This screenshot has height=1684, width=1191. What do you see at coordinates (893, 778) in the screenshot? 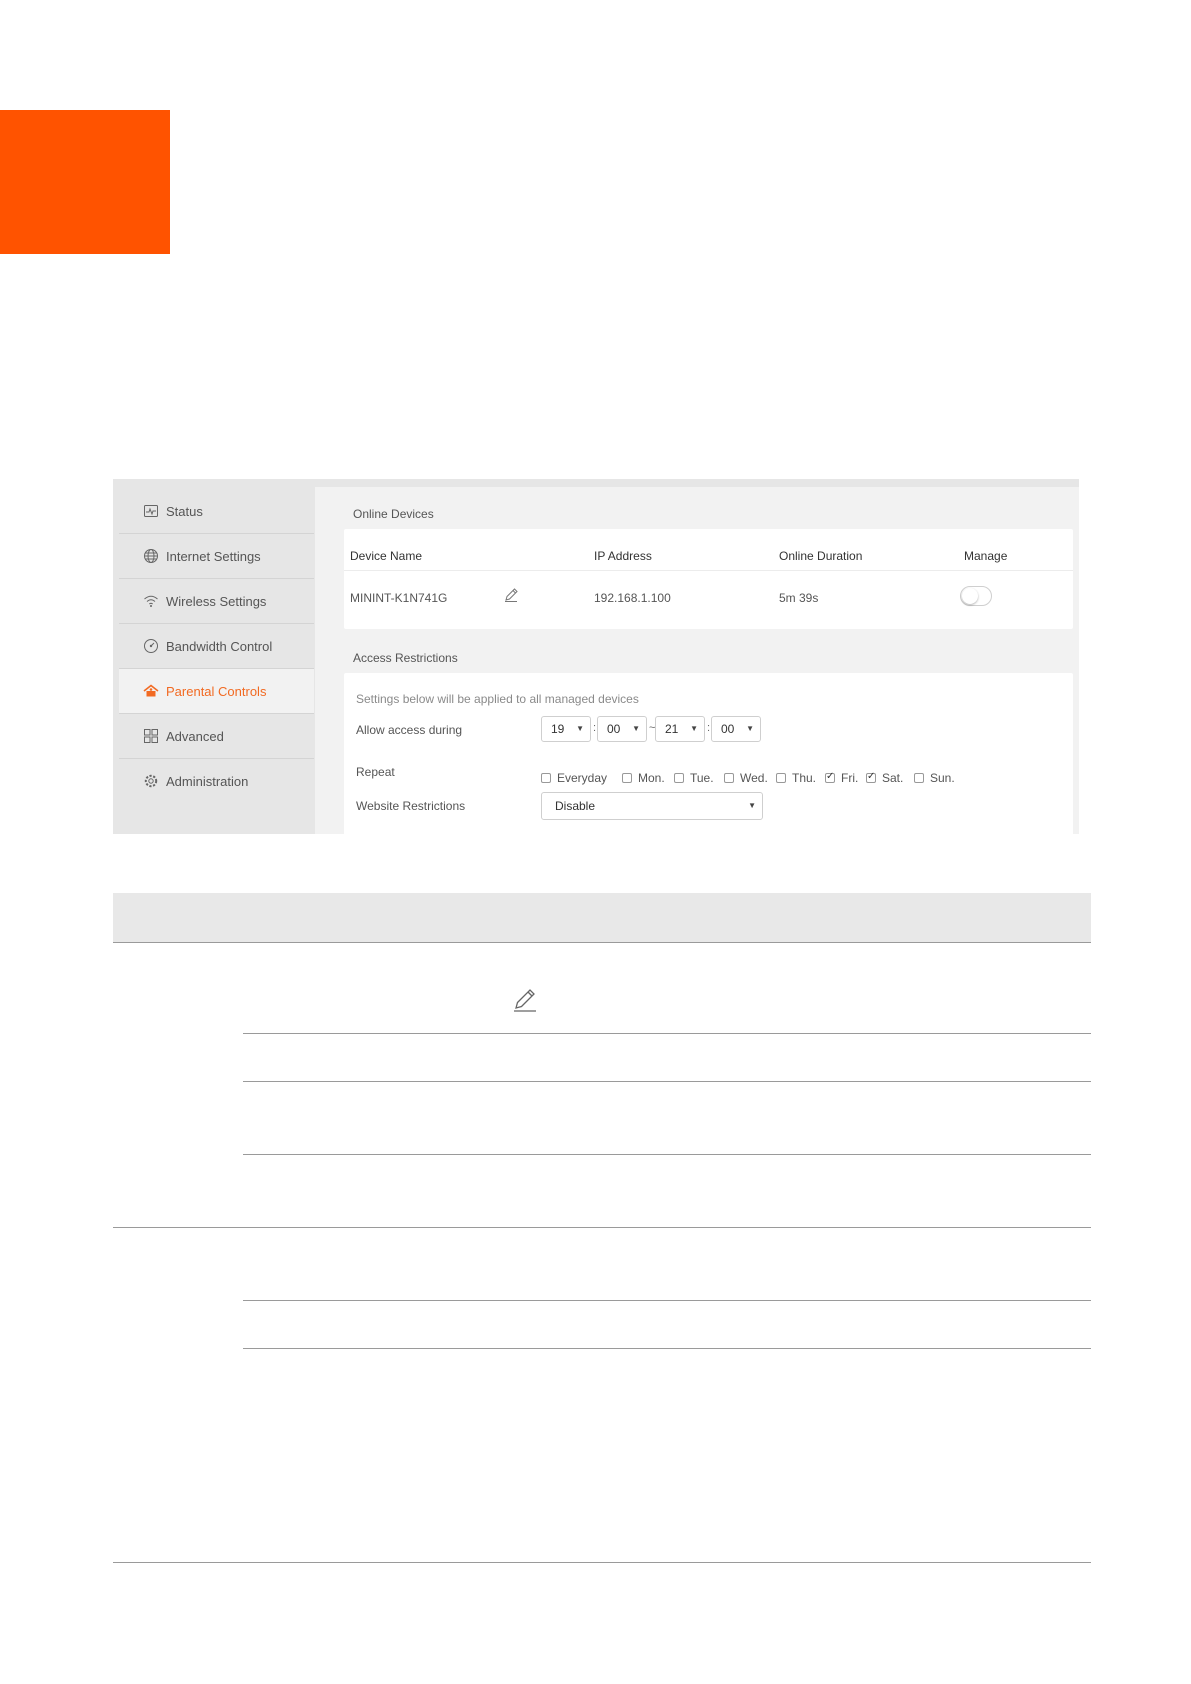
I see `day-label: Sat.` at bounding box center [893, 778].